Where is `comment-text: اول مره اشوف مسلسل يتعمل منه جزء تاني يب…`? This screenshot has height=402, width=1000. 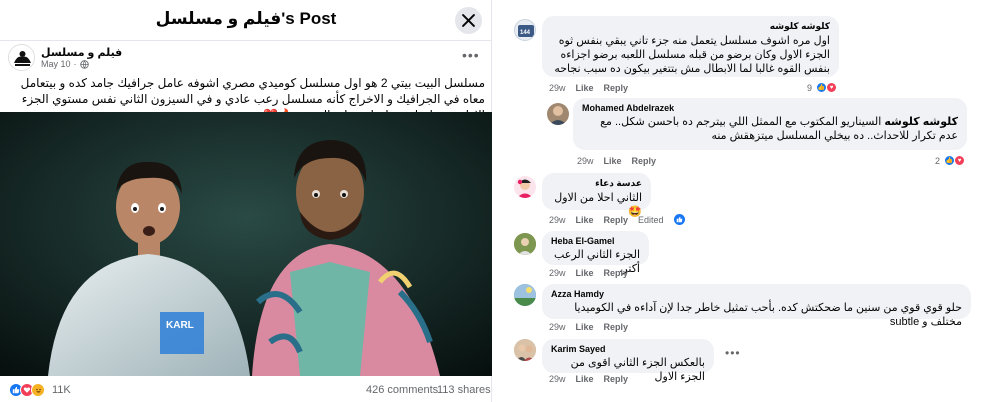
comment-text: اول مره اشوف مسلسل يتعمل منه جزء تاني يب… is located at coordinates (692, 55).